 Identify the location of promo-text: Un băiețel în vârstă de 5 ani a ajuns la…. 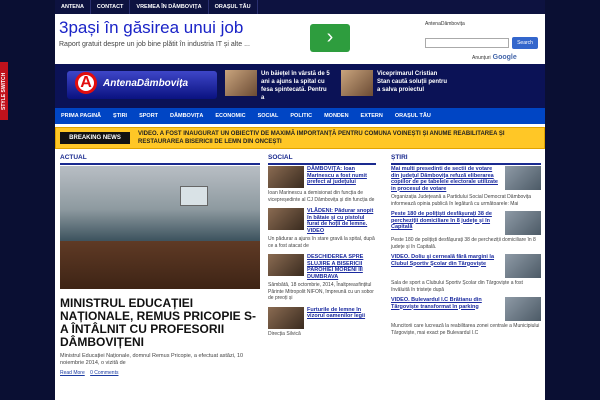
(296, 85).